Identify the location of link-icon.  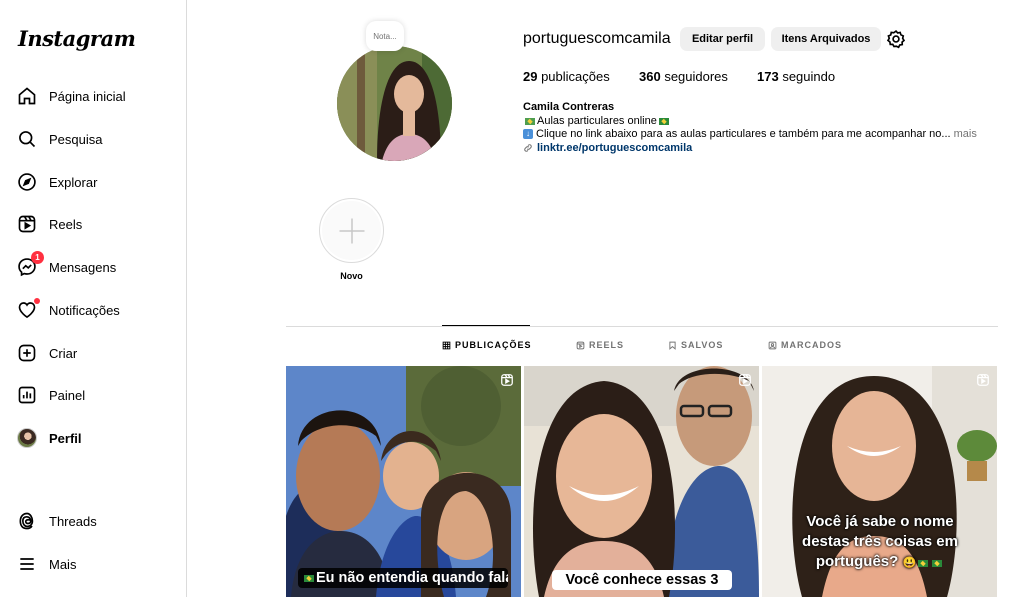
(528, 148).